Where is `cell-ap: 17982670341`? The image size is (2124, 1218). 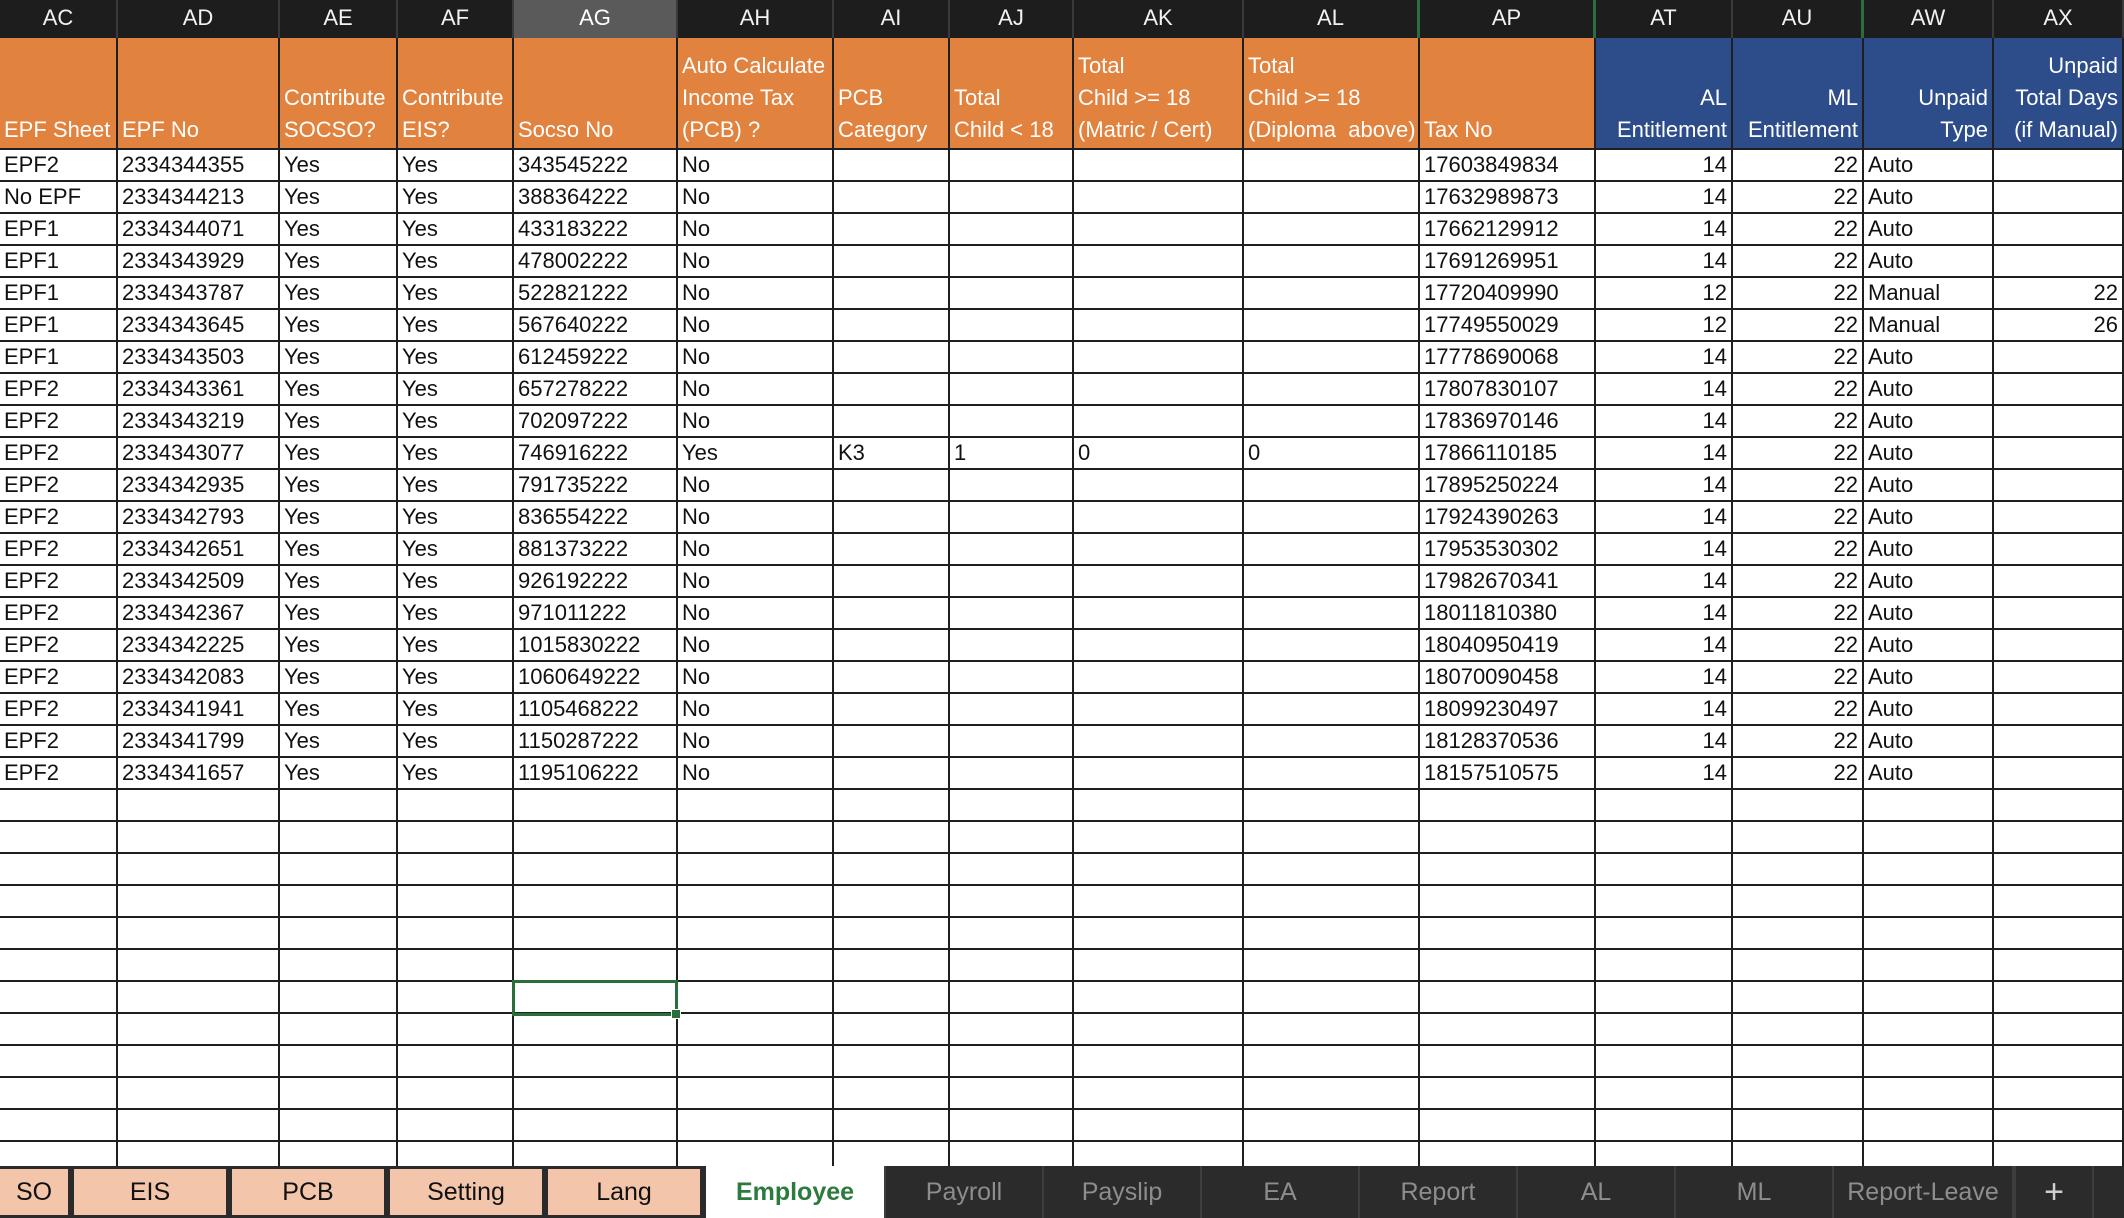
cell-ap: 17982670341 is located at coordinates (1508, 582).